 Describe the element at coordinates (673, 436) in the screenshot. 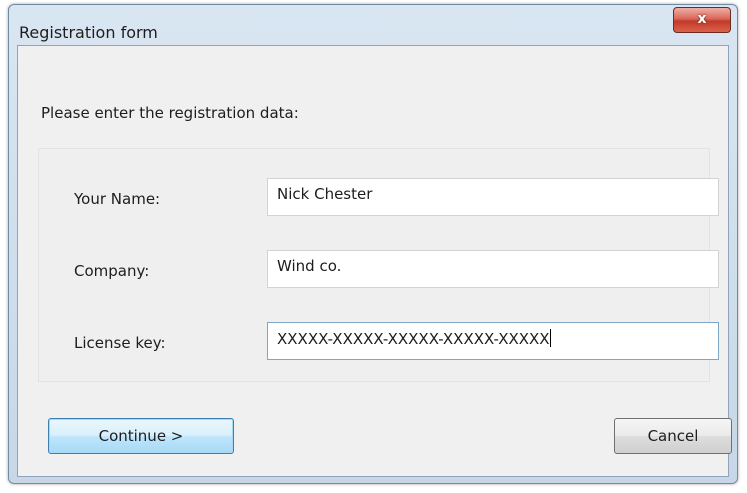

I see `cancel-button: Cancel` at that location.